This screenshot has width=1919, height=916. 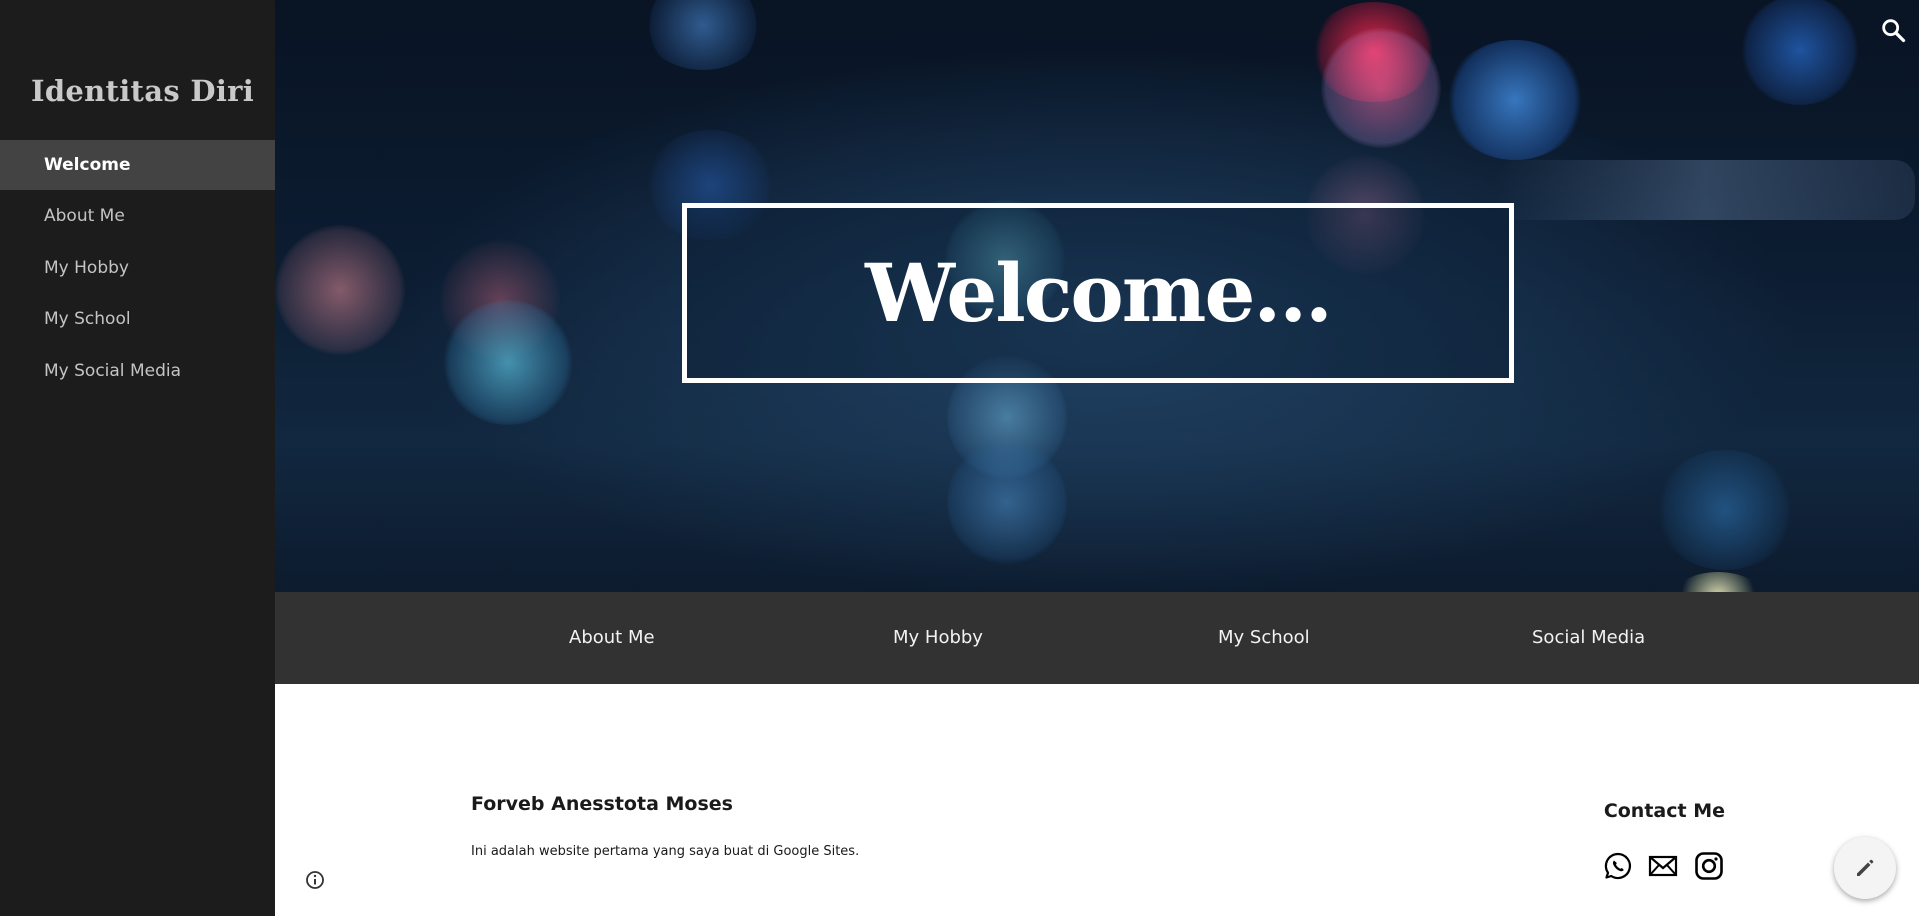 I want to click on email-link, so click(x=1663, y=866).